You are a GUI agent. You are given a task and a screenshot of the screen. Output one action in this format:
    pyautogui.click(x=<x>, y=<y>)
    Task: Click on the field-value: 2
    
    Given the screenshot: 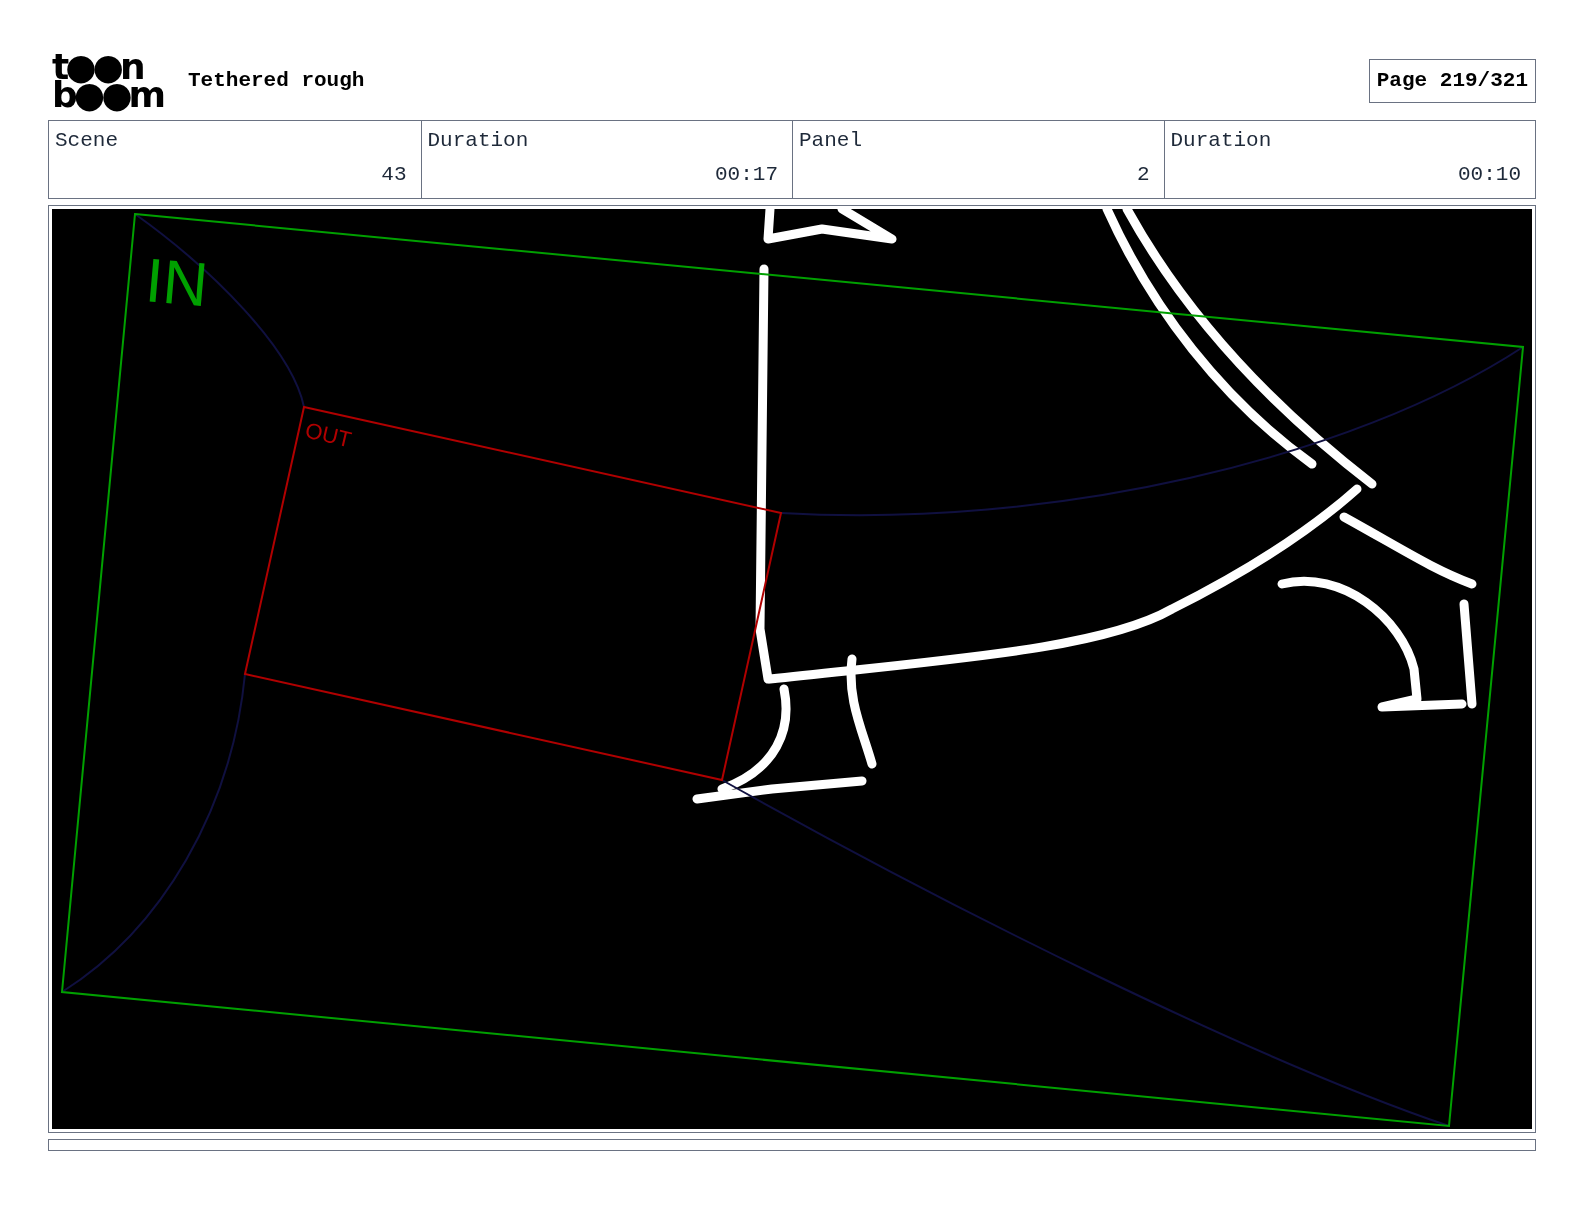 What is the action you would take?
    pyautogui.click(x=1143, y=175)
    